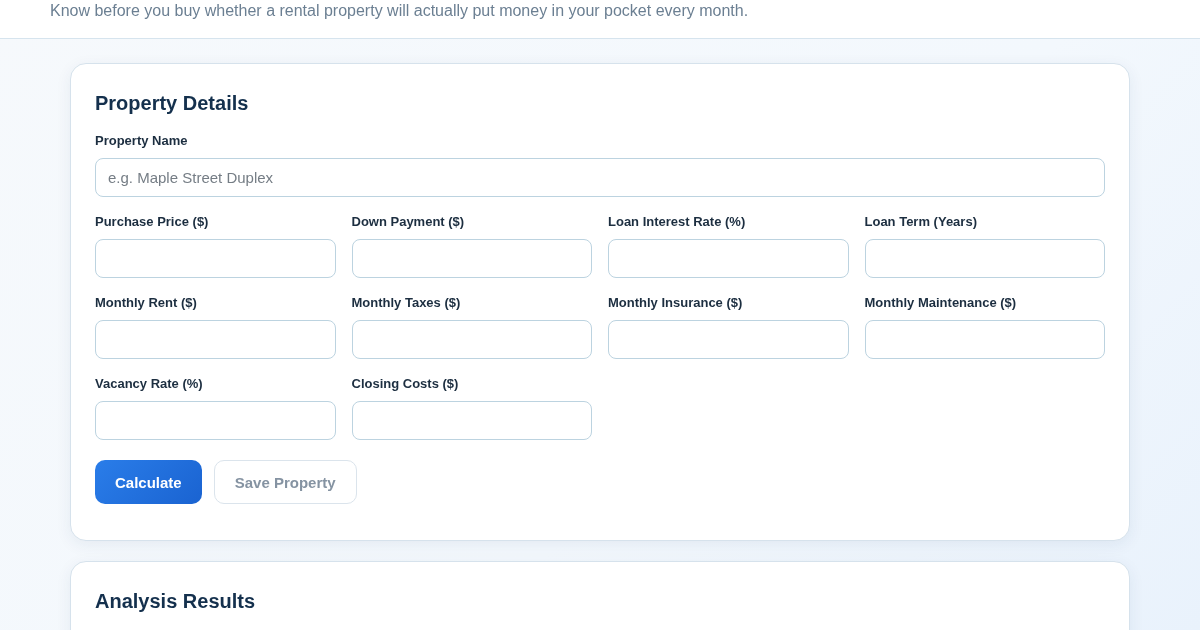 The image size is (1200, 630). What do you see at coordinates (399, 10) in the screenshot?
I see `header-subtitle: Know before you buy whether a rental property will actually put money in your pocket every month.` at bounding box center [399, 10].